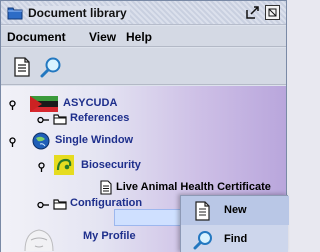  What do you see at coordinates (143, 119) in the screenshot?
I see `tree-node-references: References` at bounding box center [143, 119].